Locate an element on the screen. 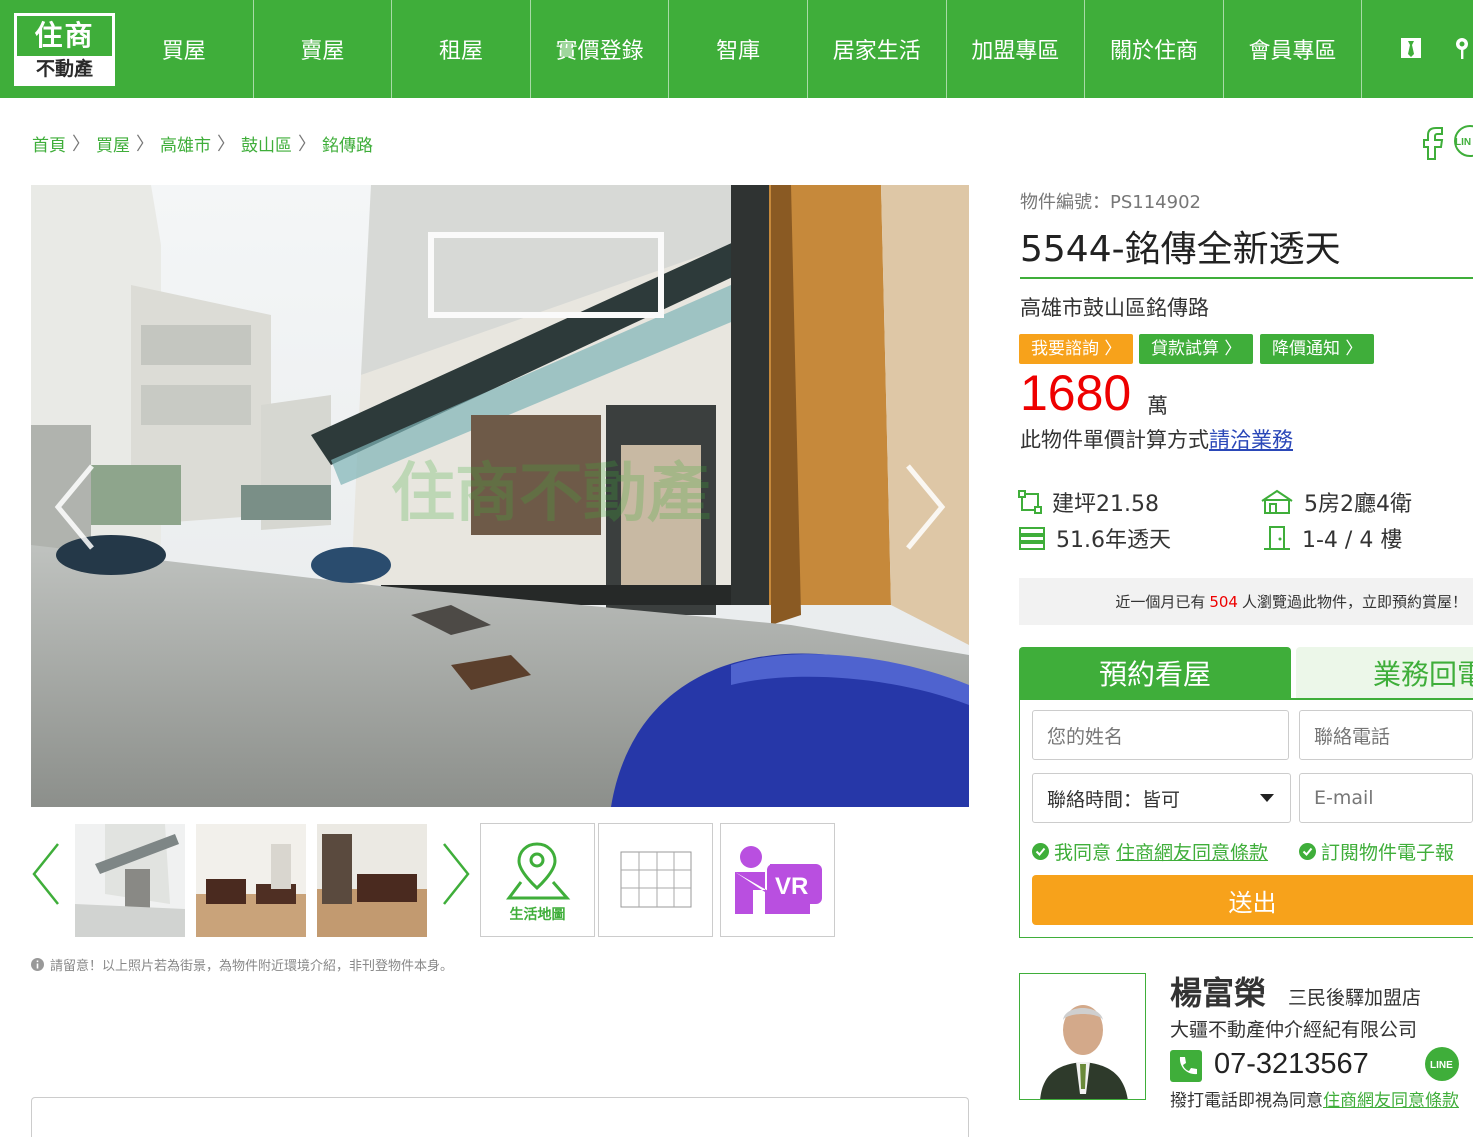 This screenshot has height=1137, width=1473. info-icon is located at coordinates (37, 964).